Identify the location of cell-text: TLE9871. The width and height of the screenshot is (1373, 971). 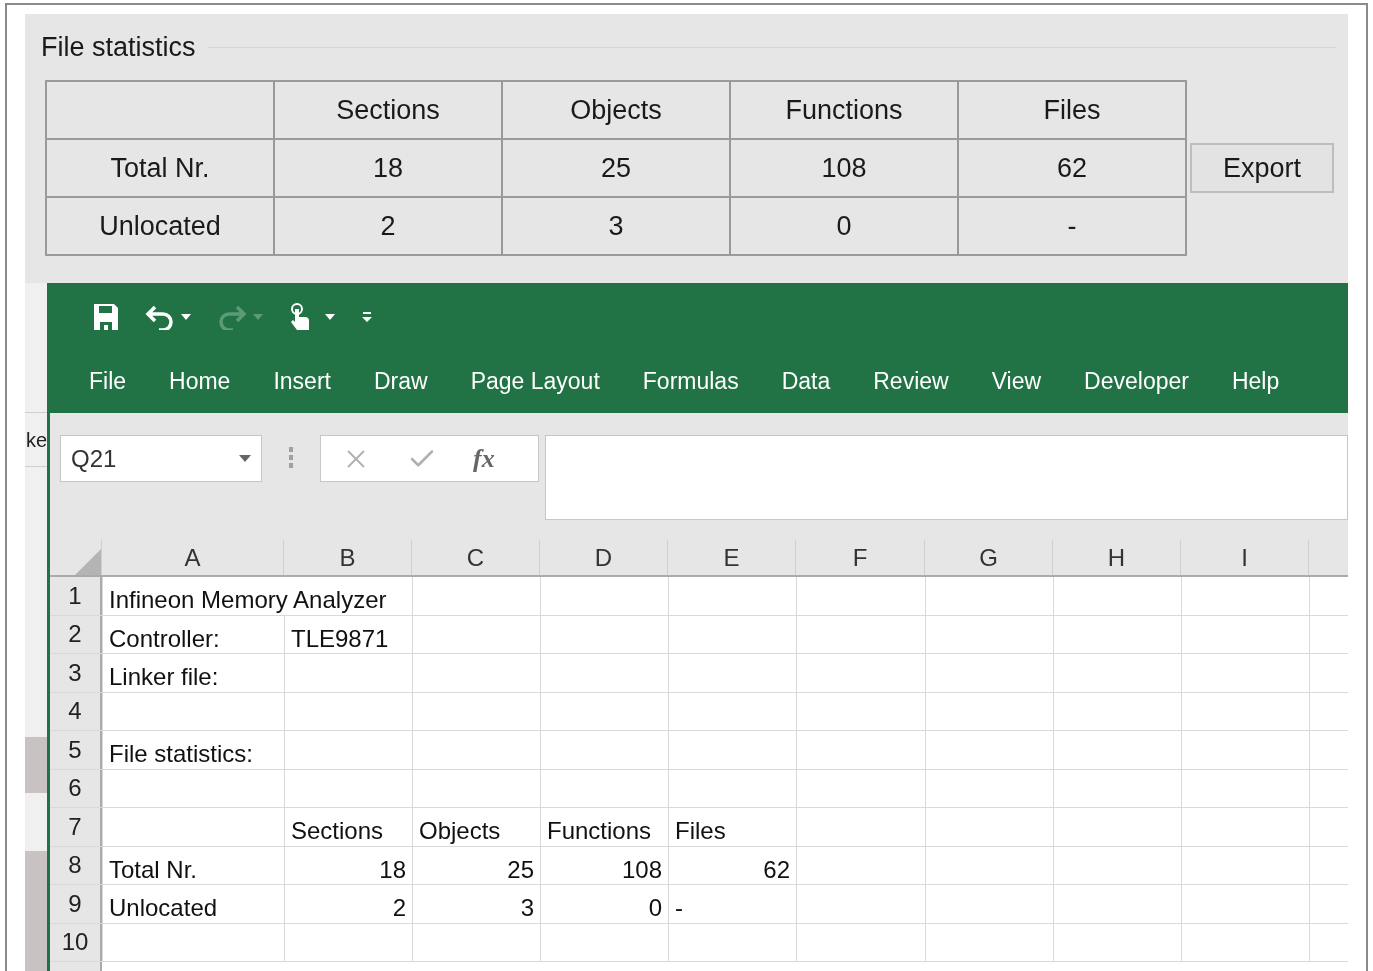
(340, 638).